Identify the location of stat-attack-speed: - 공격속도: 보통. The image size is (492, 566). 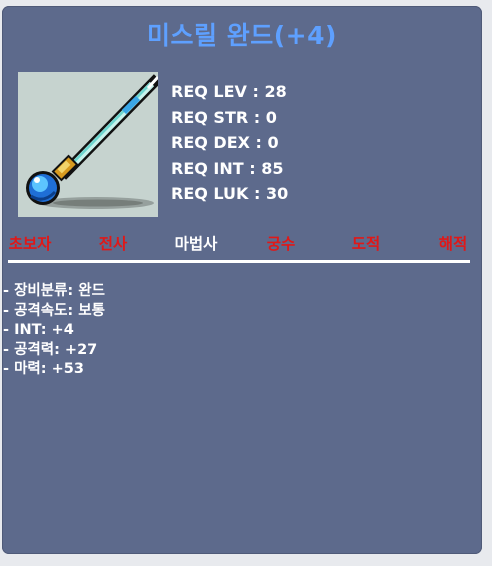
(54, 310).